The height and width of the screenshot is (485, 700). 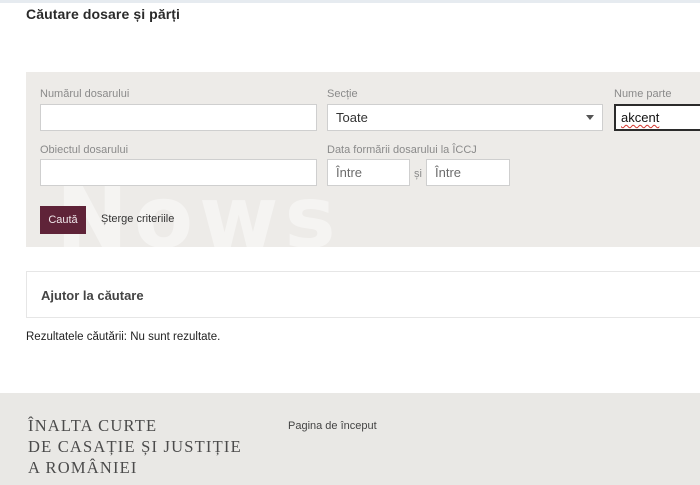 I want to click on case-number-label: Numărul dosarului, so click(x=85, y=94).